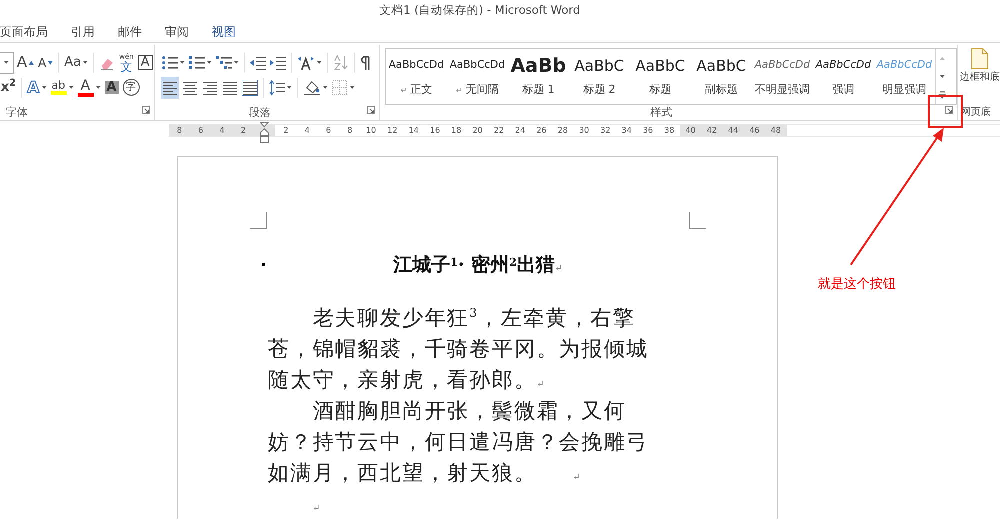  I want to click on outdent-icon, so click(258, 62).